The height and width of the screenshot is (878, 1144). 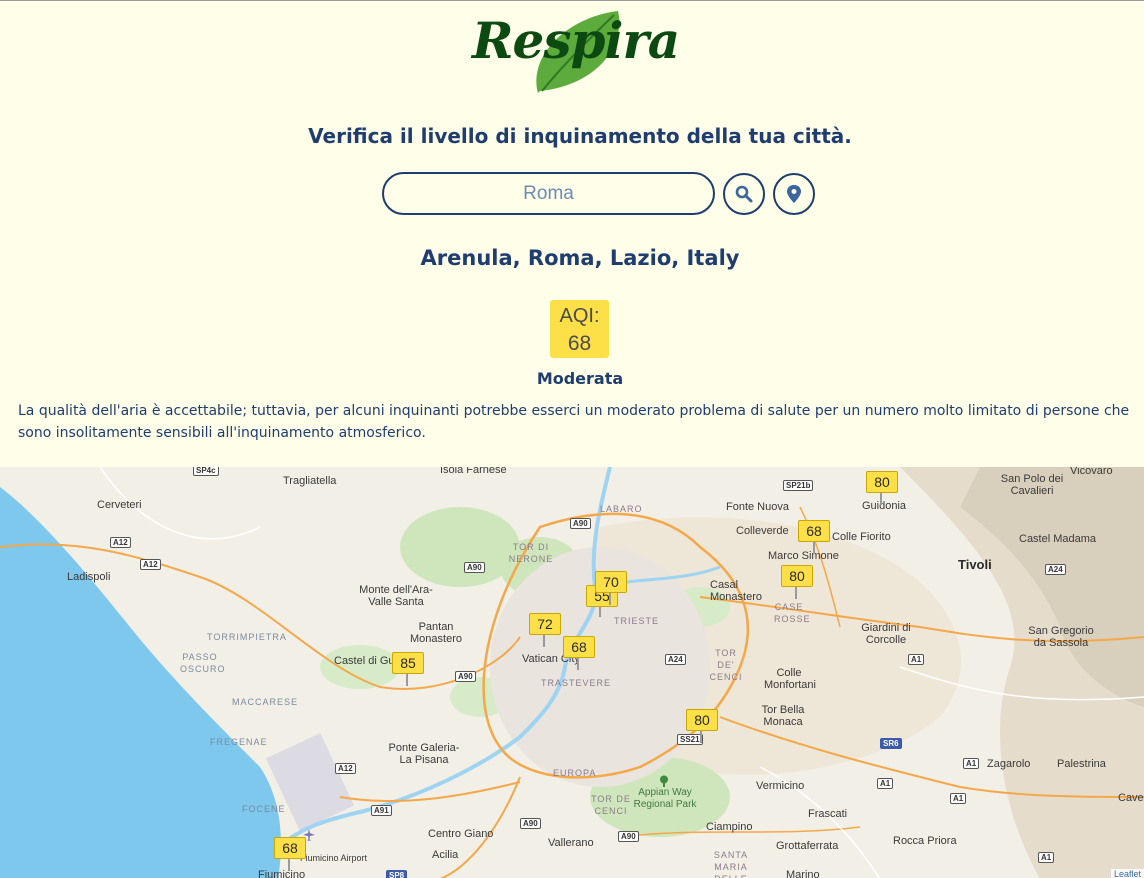 I want to click on map-district-label: MACCARESE, so click(x=265, y=702).